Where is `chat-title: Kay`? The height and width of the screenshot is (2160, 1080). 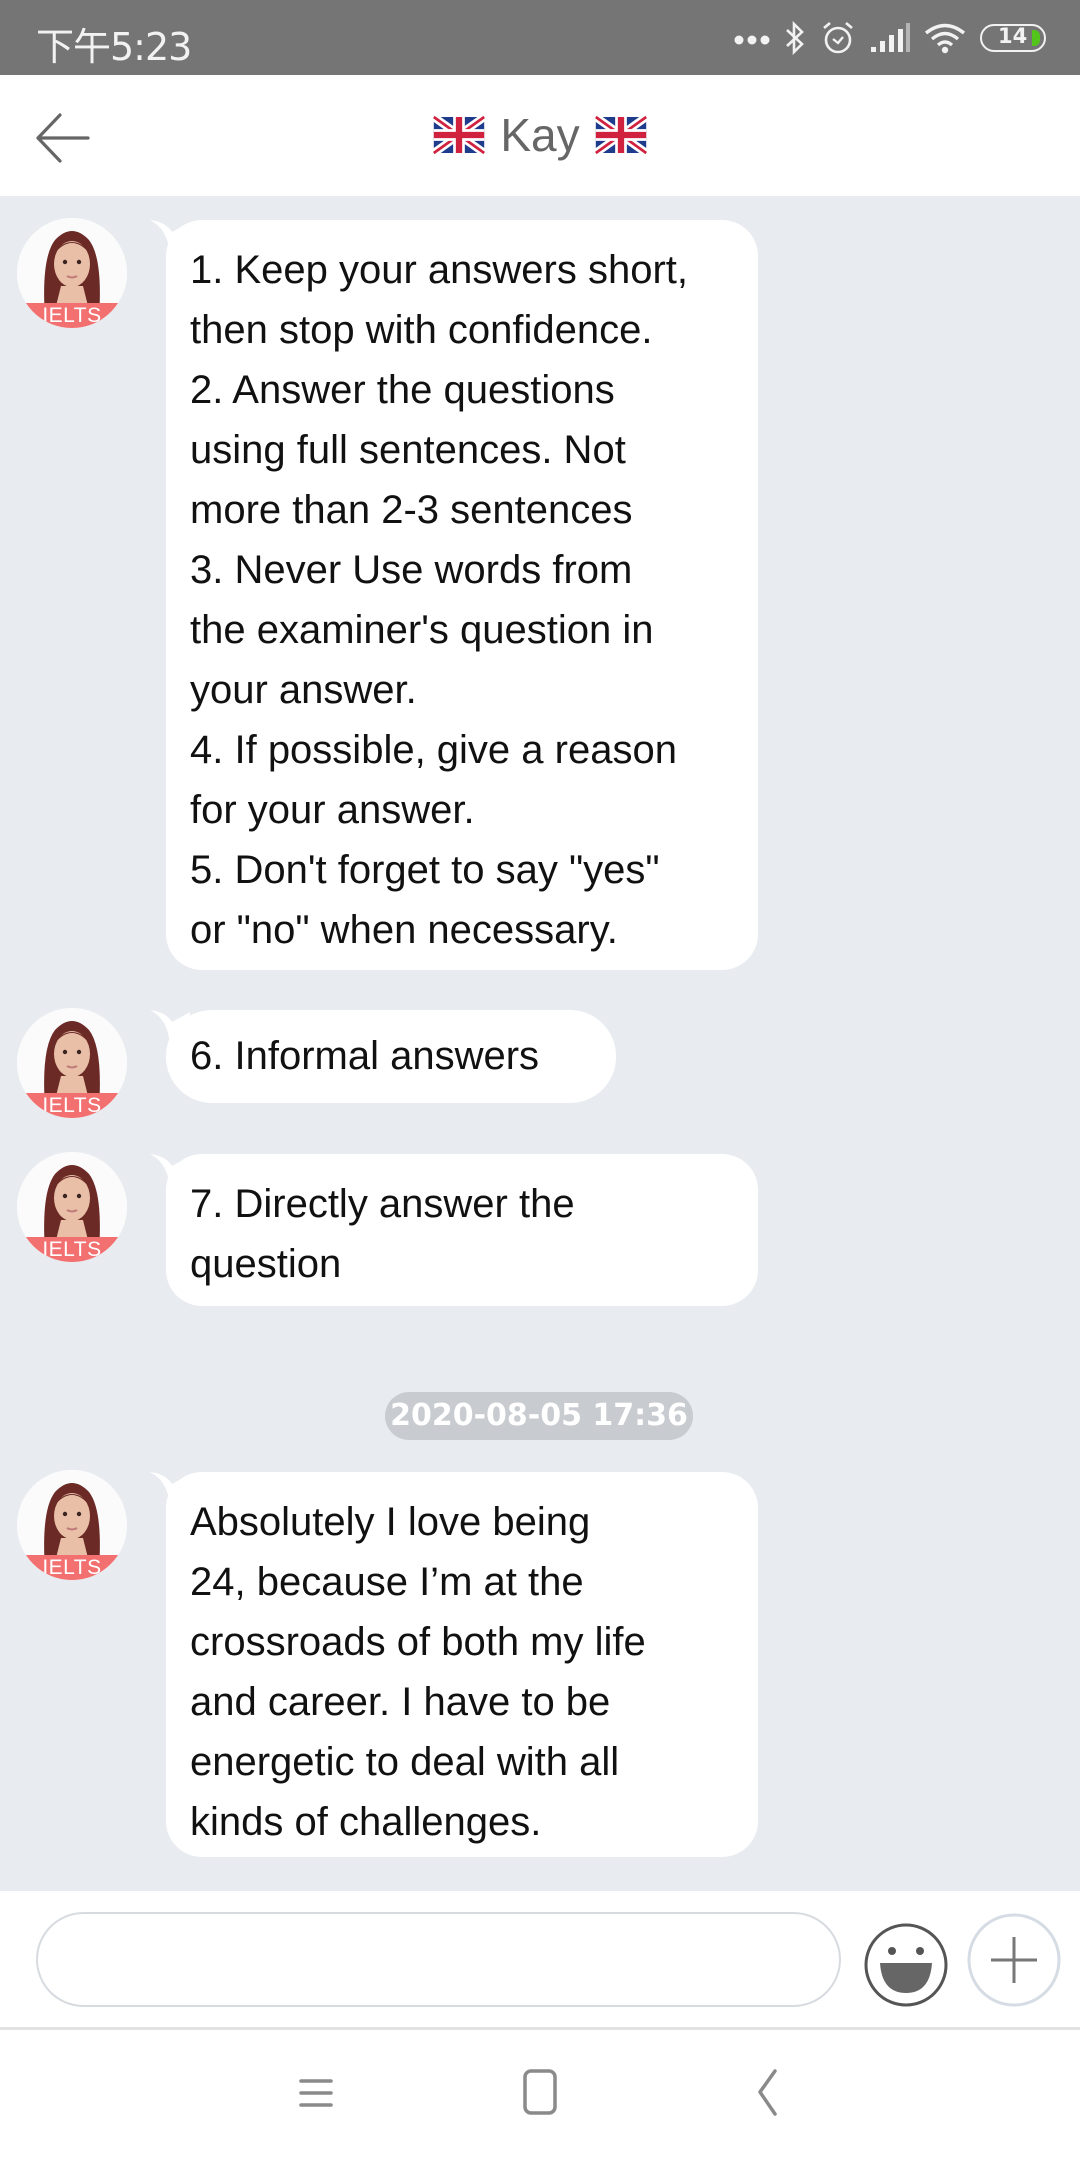 chat-title: Kay is located at coordinates (540, 135).